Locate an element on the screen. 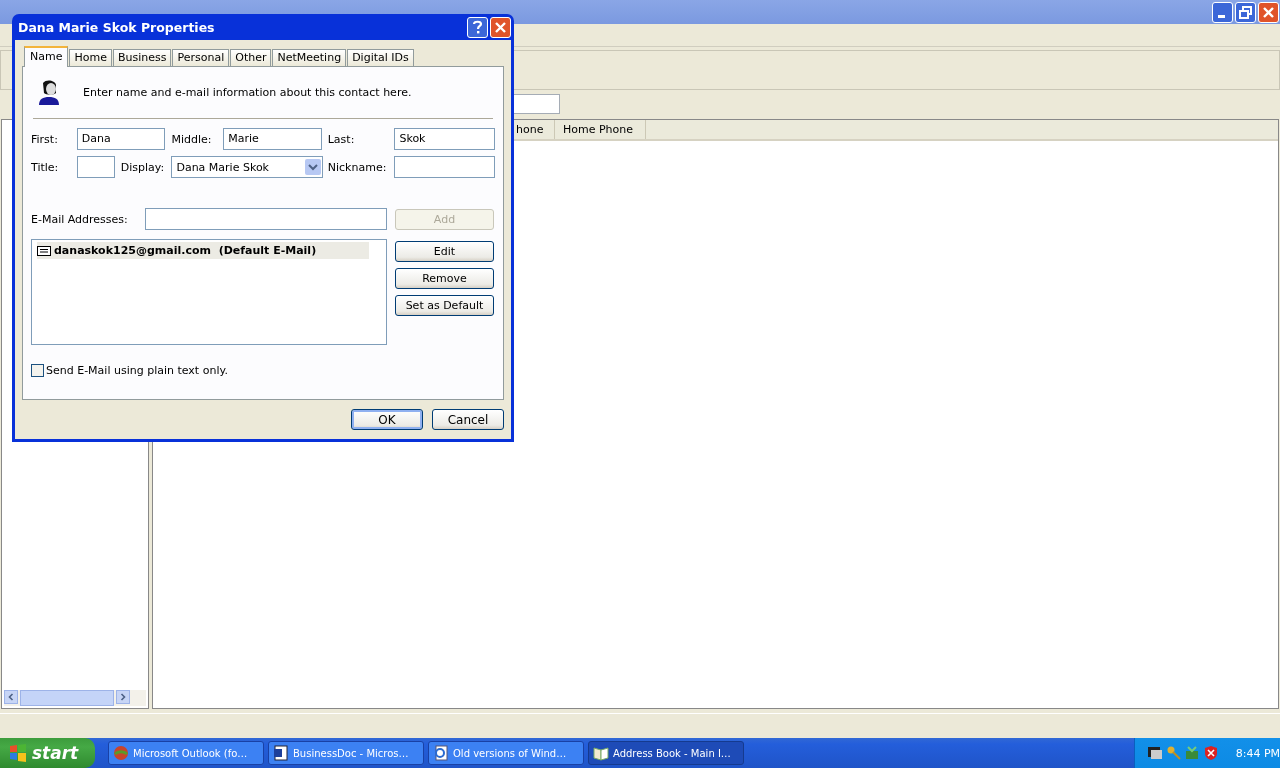 The image size is (1280, 768). dialog-button: OK is located at coordinates (387, 419).